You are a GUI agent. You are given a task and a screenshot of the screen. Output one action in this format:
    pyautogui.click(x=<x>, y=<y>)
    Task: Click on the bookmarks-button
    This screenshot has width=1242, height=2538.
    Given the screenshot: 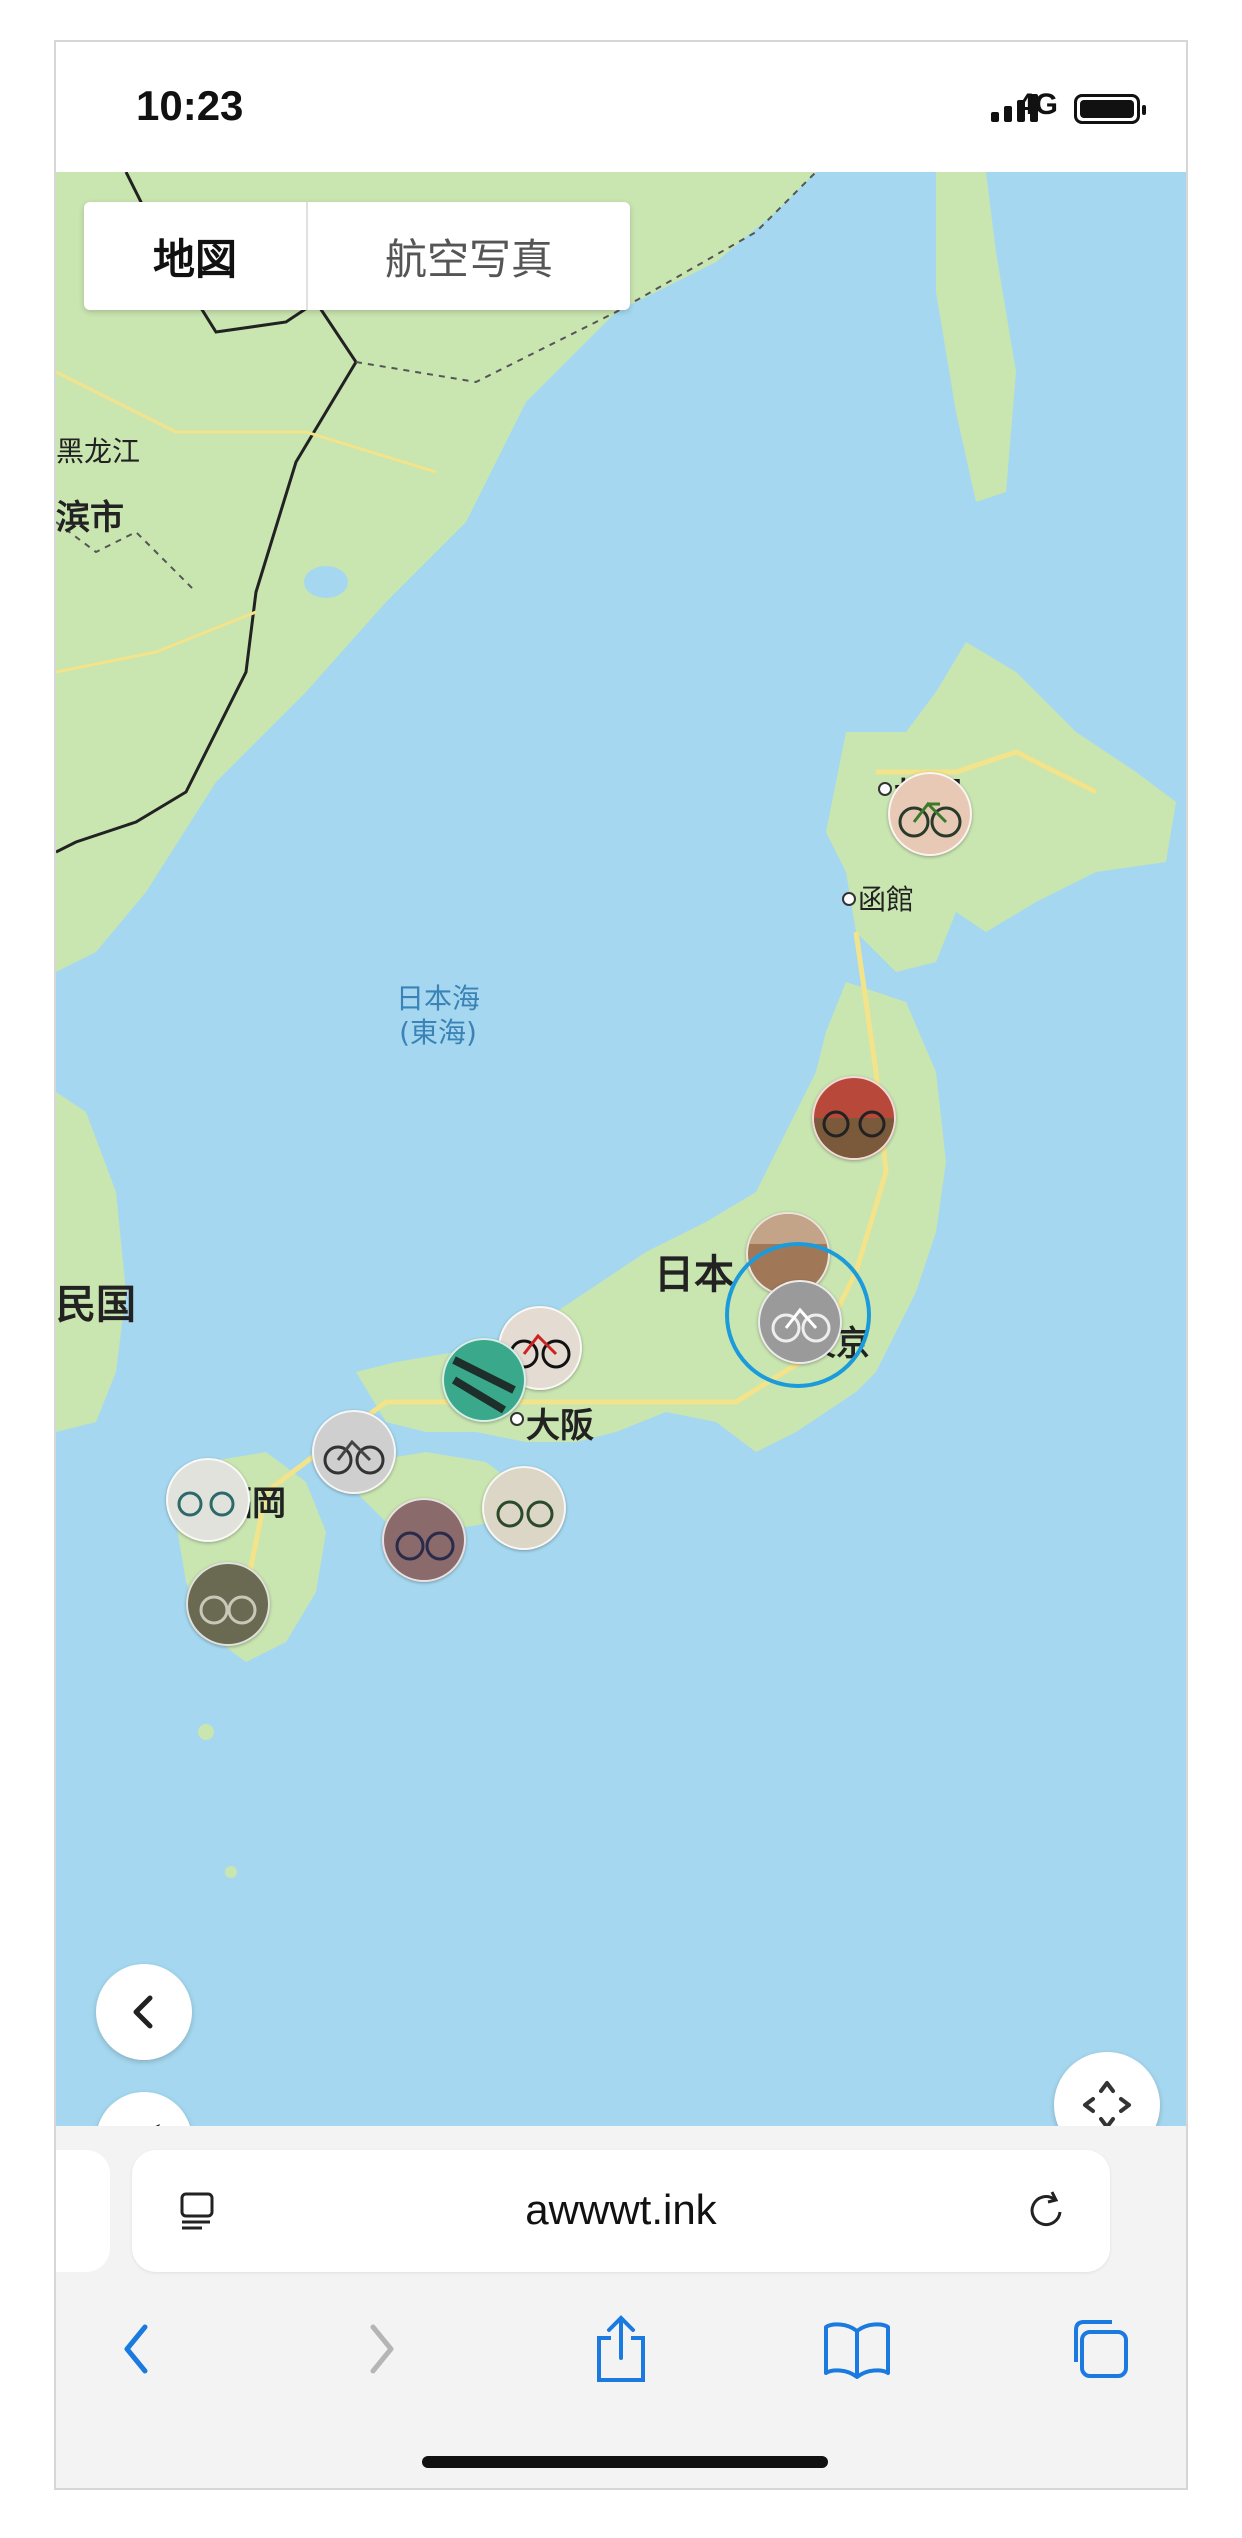 What is the action you would take?
    pyautogui.click(x=857, y=2349)
    